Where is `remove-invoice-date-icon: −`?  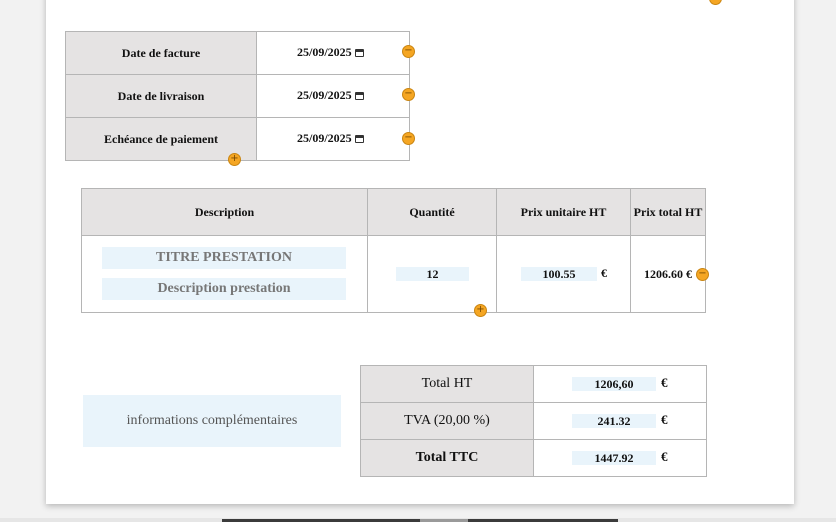 remove-invoice-date-icon: − is located at coordinates (408, 51).